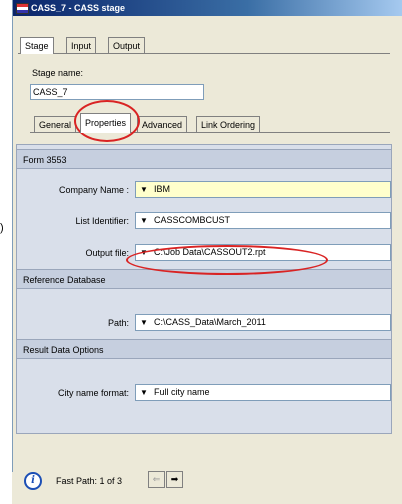 This screenshot has height=504, width=402. I want to click on tab-divider, so click(204, 53).